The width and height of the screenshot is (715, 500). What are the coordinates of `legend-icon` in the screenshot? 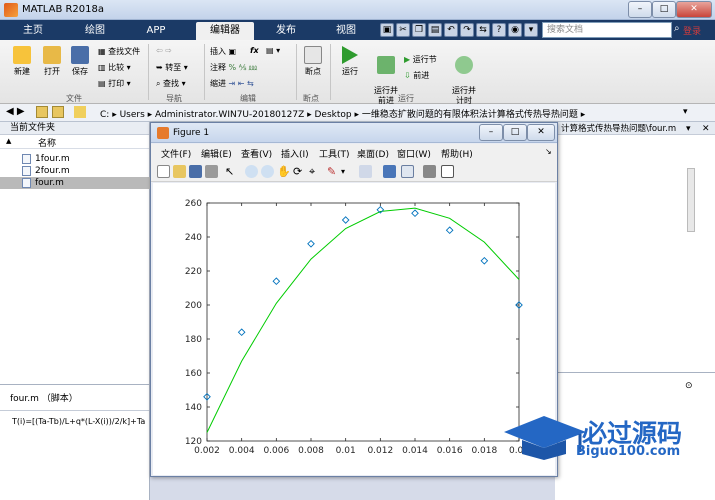 It's located at (407, 171).